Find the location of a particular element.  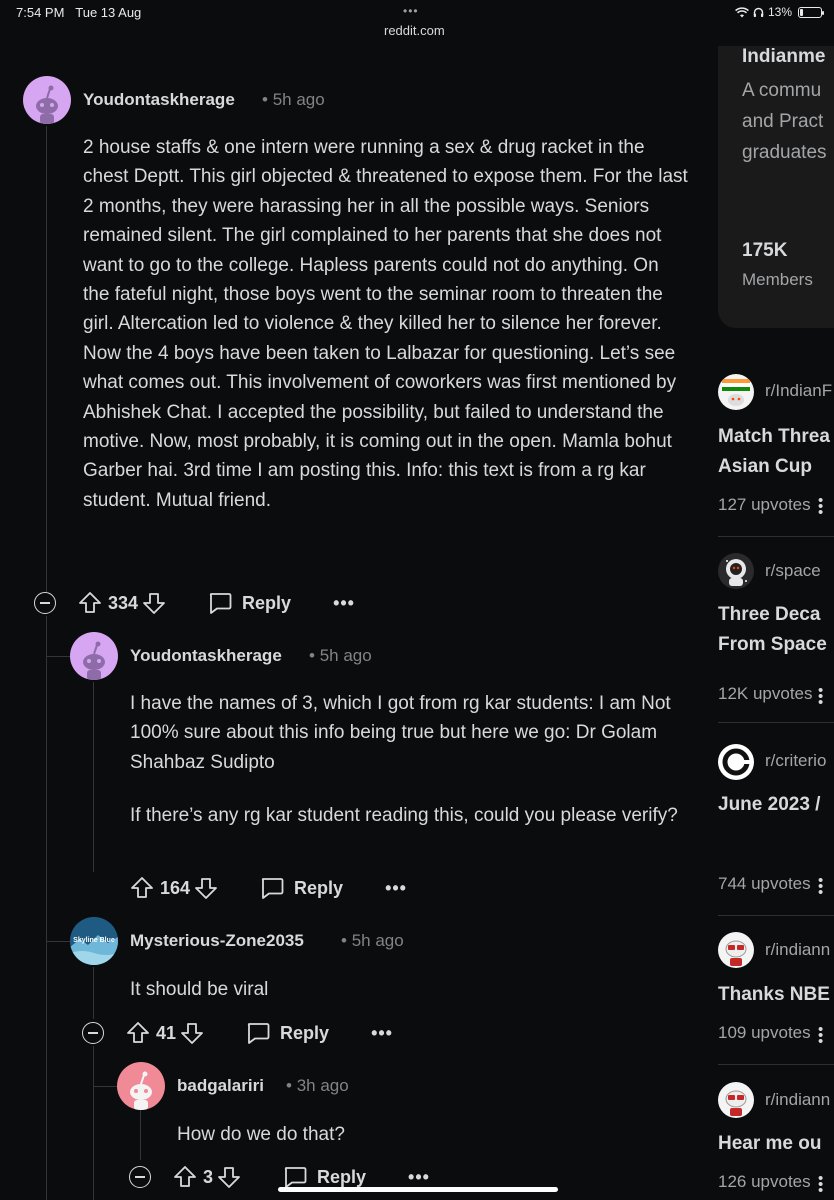

sidebar-post-upvotes: 12K upvotes is located at coordinates (765, 693).